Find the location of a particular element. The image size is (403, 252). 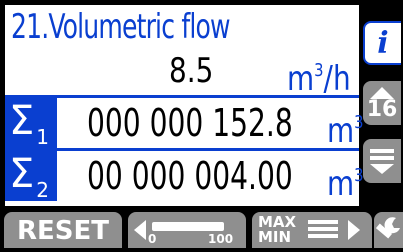

max-min-button: MAX MIN is located at coordinates (312, 230).